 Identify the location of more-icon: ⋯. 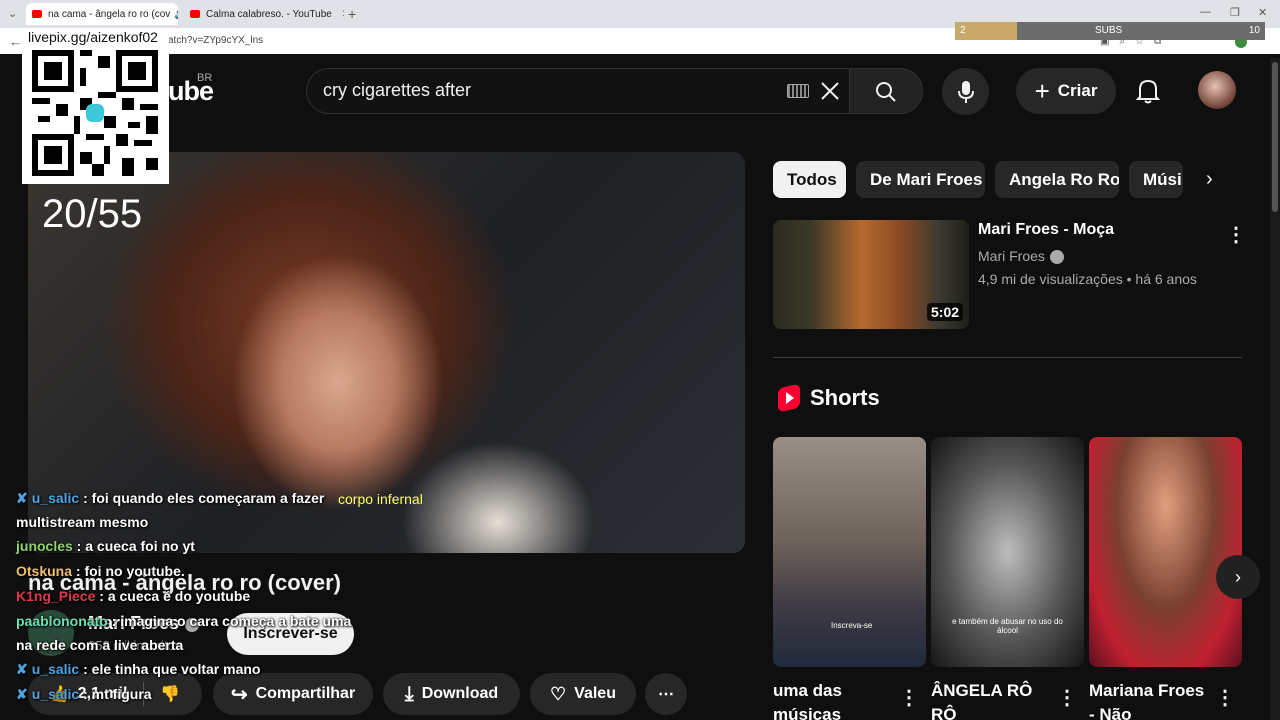
(666, 694).